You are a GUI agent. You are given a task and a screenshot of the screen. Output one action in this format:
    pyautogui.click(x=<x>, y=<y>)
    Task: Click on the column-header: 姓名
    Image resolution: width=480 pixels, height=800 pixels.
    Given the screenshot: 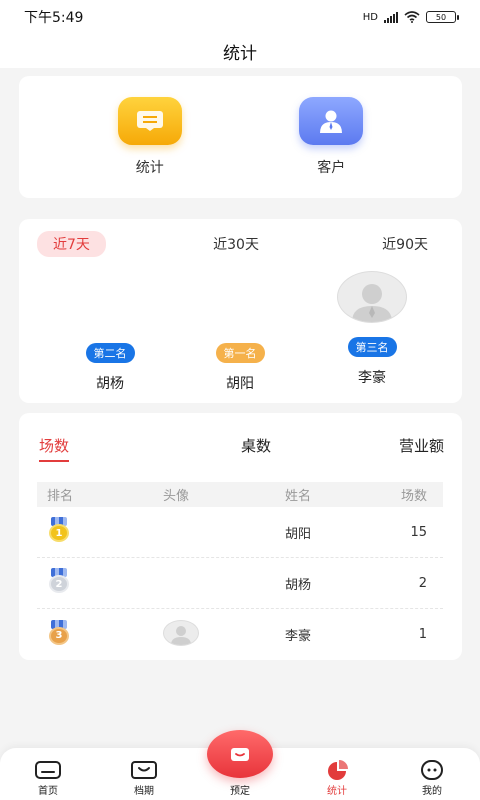 What is the action you would take?
    pyautogui.click(x=298, y=496)
    